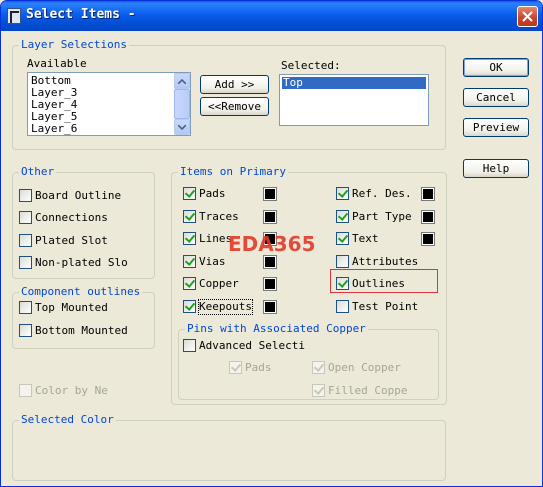 This screenshot has height=487, width=543. What do you see at coordinates (71, 240) in the screenshot?
I see `plated-slot-label: Plated Slot` at bounding box center [71, 240].